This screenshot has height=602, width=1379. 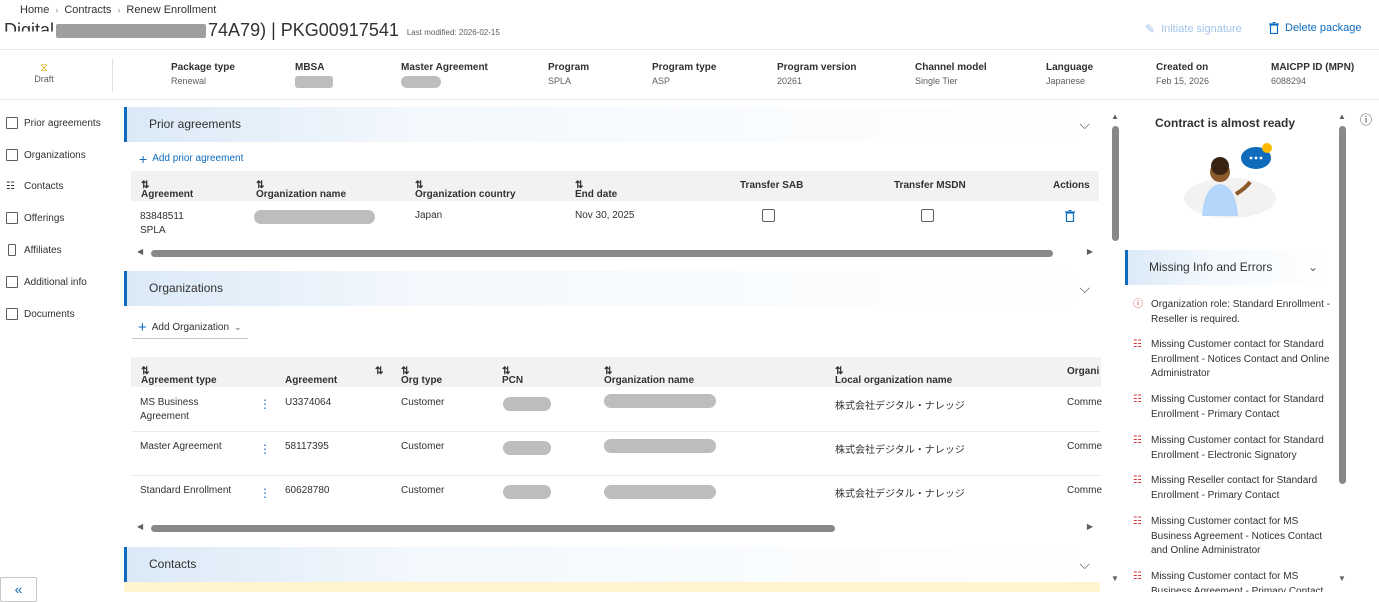 I want to click on meta-mbsa: MBSA, so click(x=314, y=75).